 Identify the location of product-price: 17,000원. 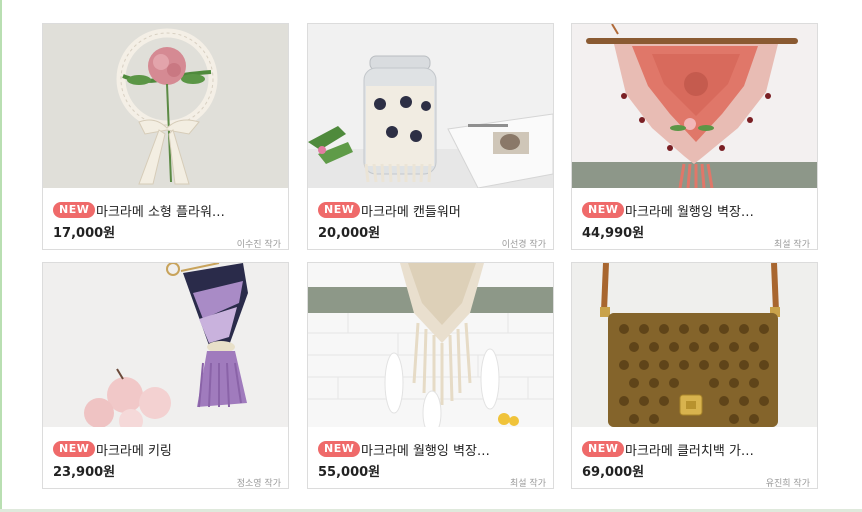
(84, 233).